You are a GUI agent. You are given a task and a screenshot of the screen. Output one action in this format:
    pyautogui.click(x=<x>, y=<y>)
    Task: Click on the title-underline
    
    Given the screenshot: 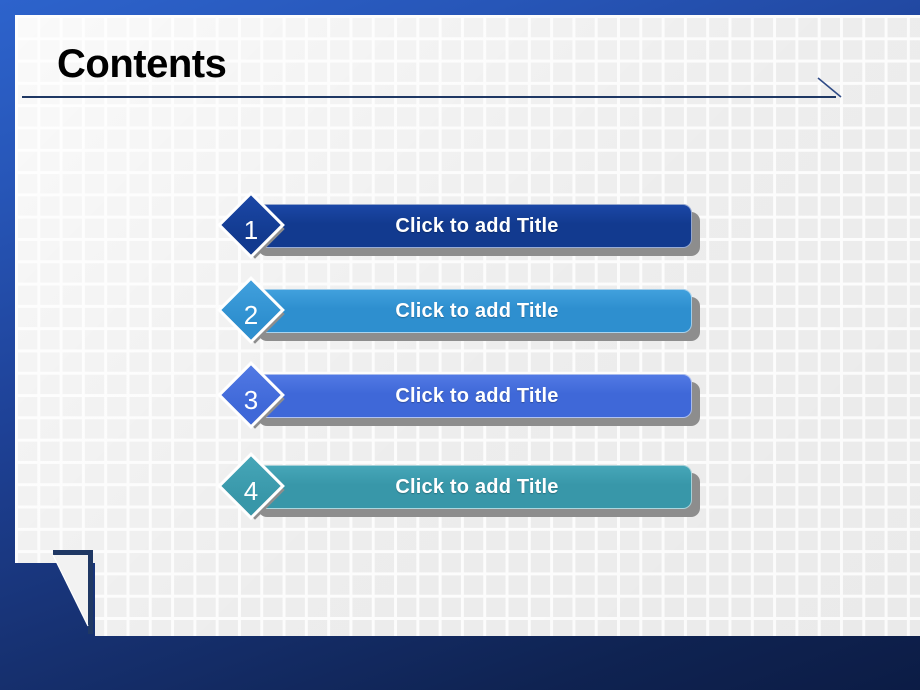 What is the action you would take?
    pyautogui.click(x=429, y=97)
    